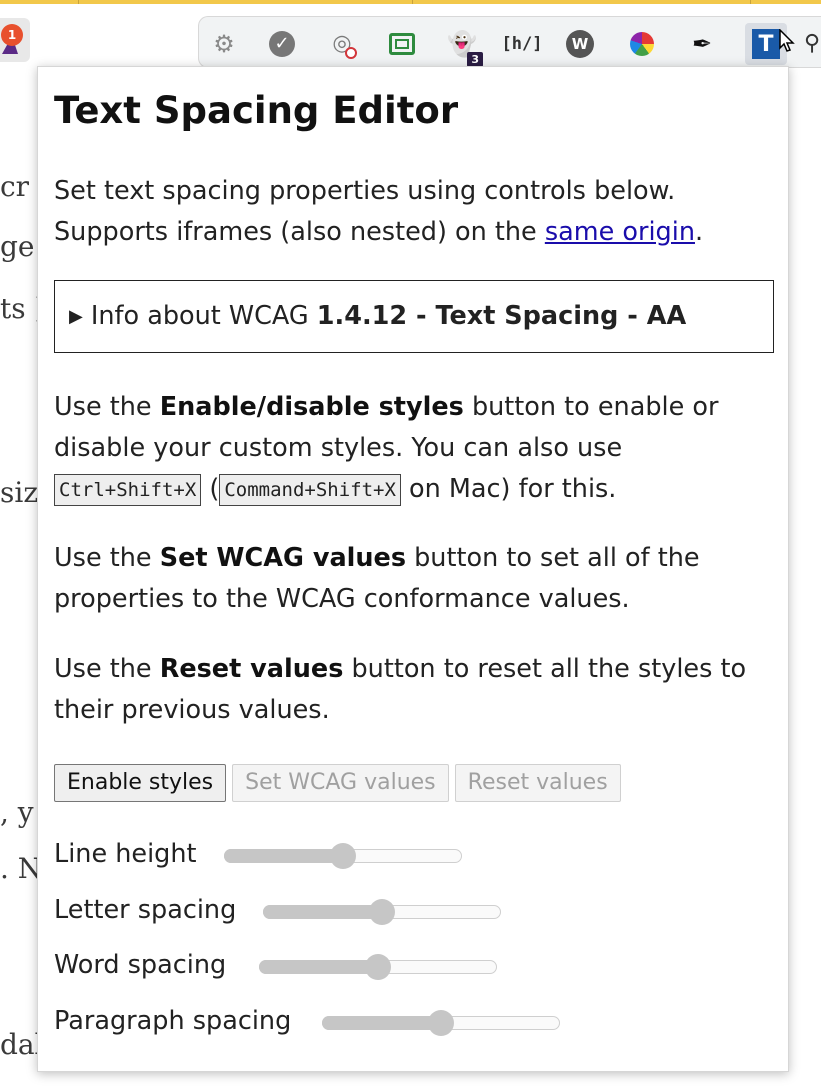  What do you see at coordinates (465, 48) in the screenshot?
I see `ghost-icon: 👻 3` at bounding box center [465, 48].